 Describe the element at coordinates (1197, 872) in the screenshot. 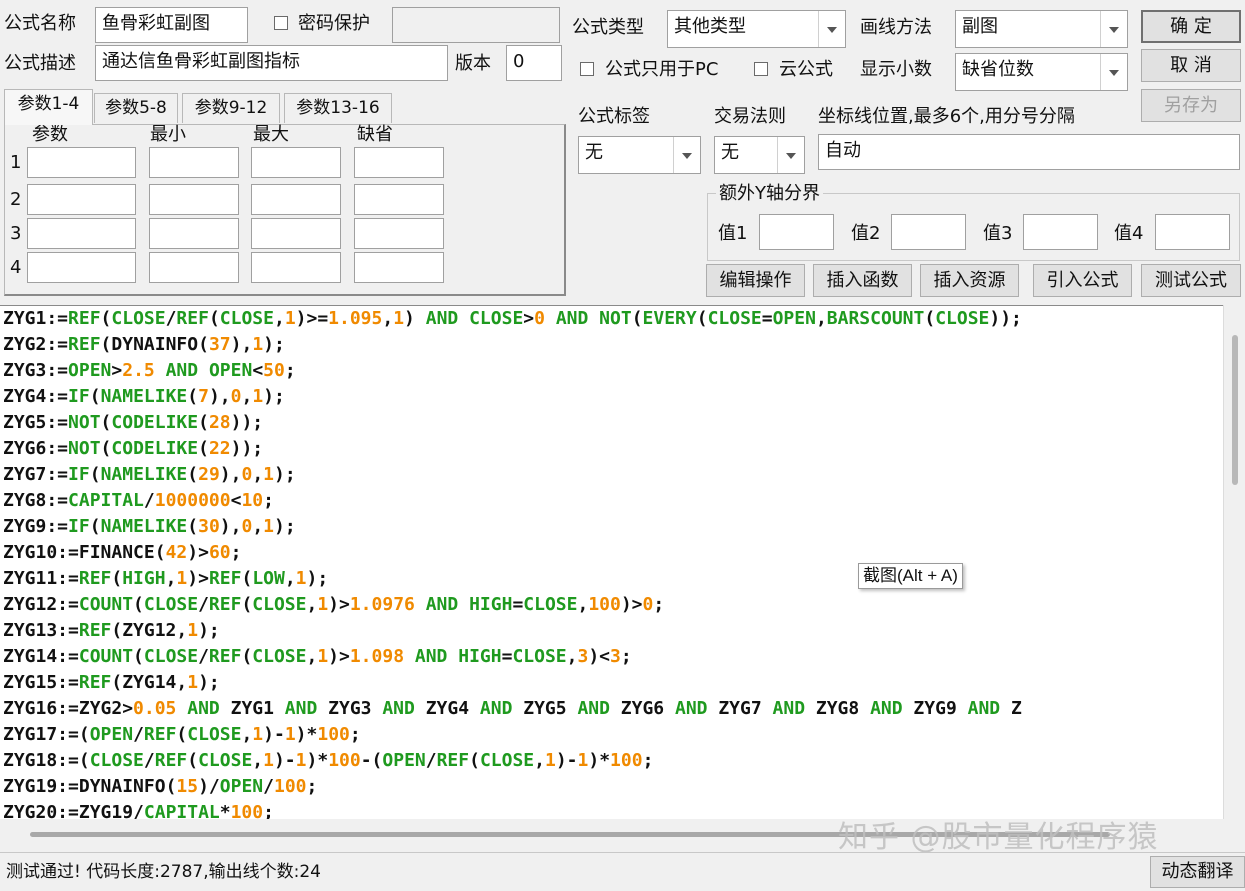

I see `dynamic-translate-button: 动态翻译` at that location.